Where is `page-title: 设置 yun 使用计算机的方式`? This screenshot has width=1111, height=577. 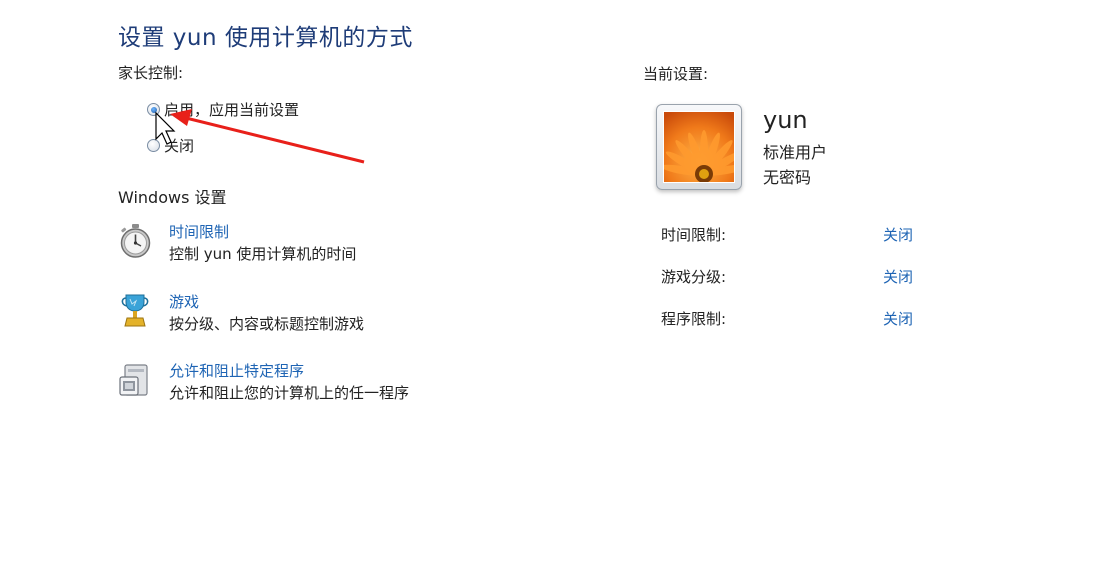 page-title: 设置 yun 使用计算机的方式 is located at coordinates (265, 38).